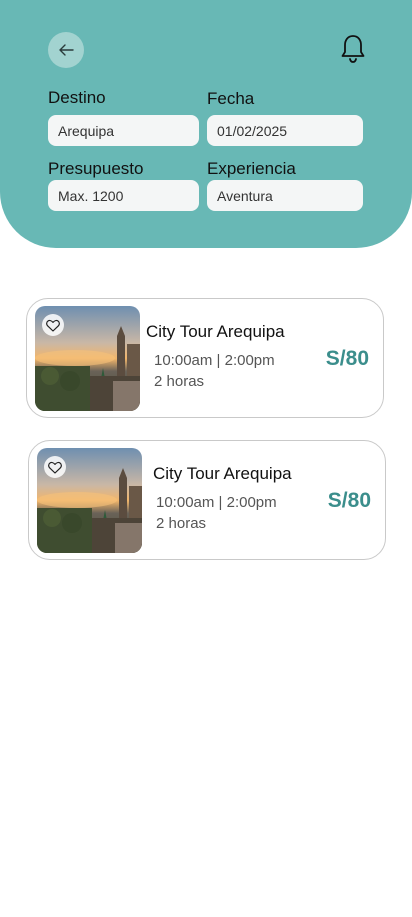 The height and width of the screenshot is (917, 412). What do you see at coordinates (231, 98) in the screenshot?
I see `fecha-label: Fecha` at bounding box center [231, 98].